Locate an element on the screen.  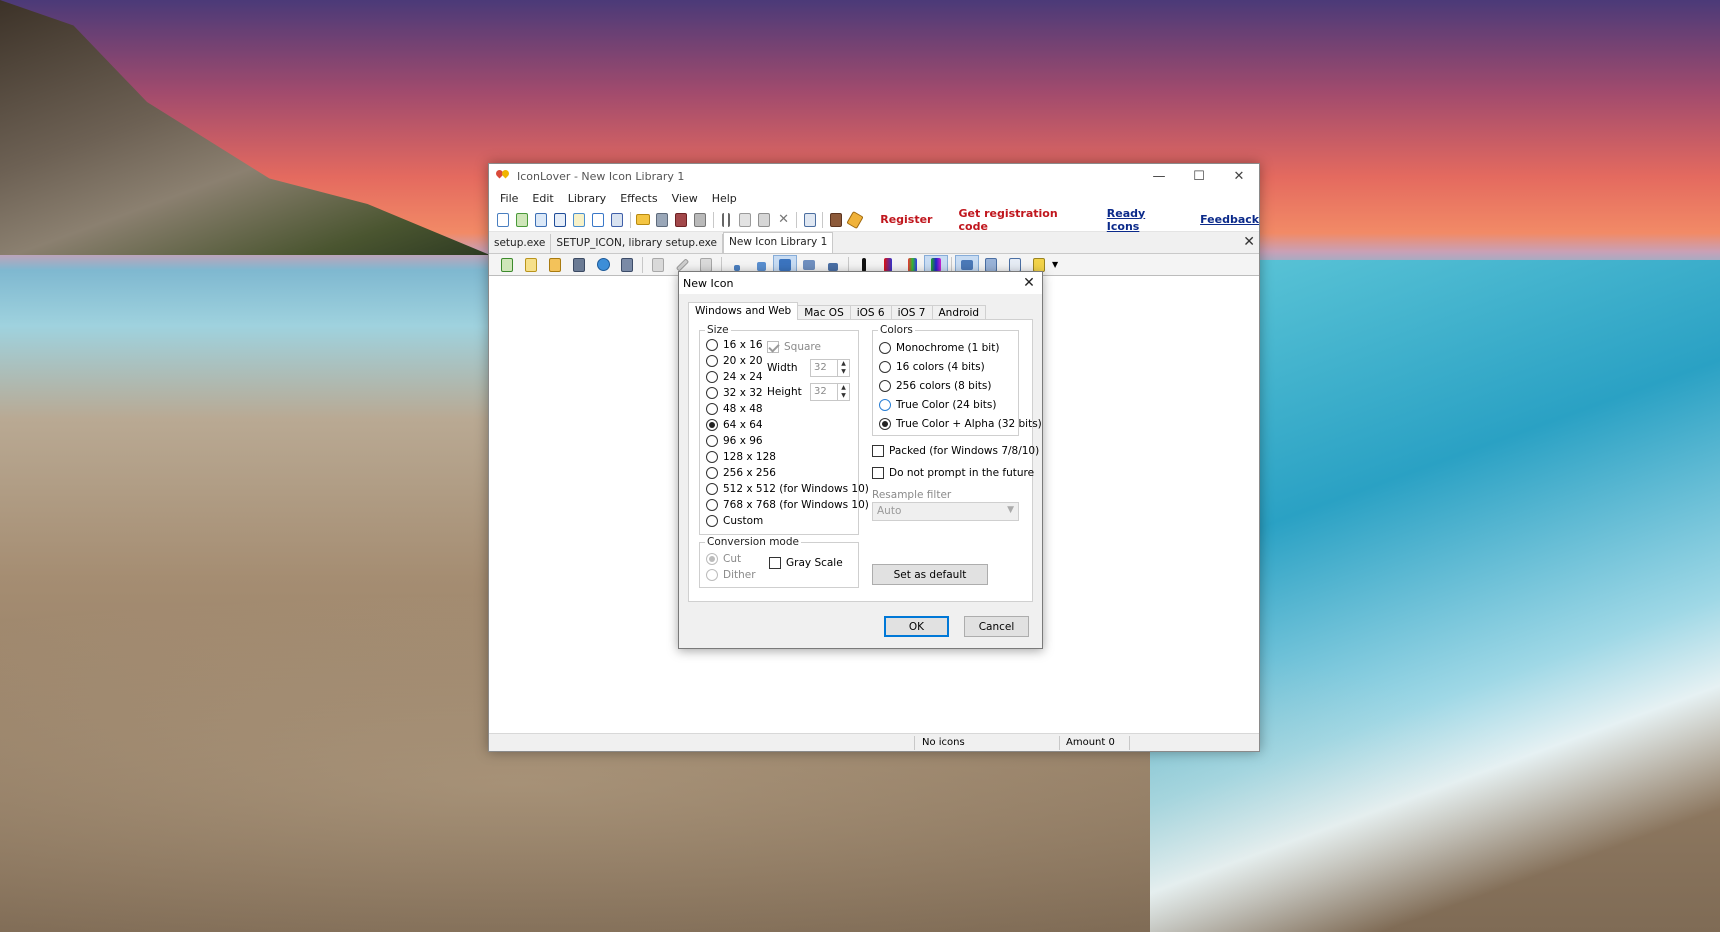
menu-help: Help is located at coordinates (724, 198).